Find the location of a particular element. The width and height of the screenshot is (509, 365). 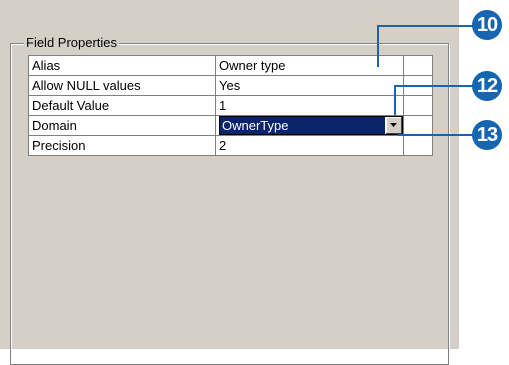

property-value: Yes is located at coordinates (309, 85).